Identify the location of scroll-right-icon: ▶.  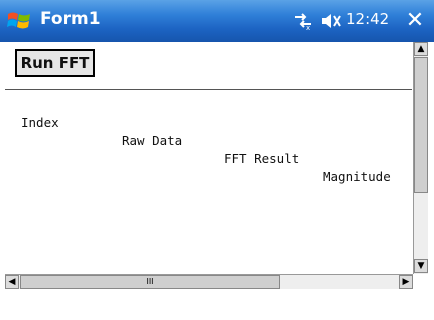
(406, 282).